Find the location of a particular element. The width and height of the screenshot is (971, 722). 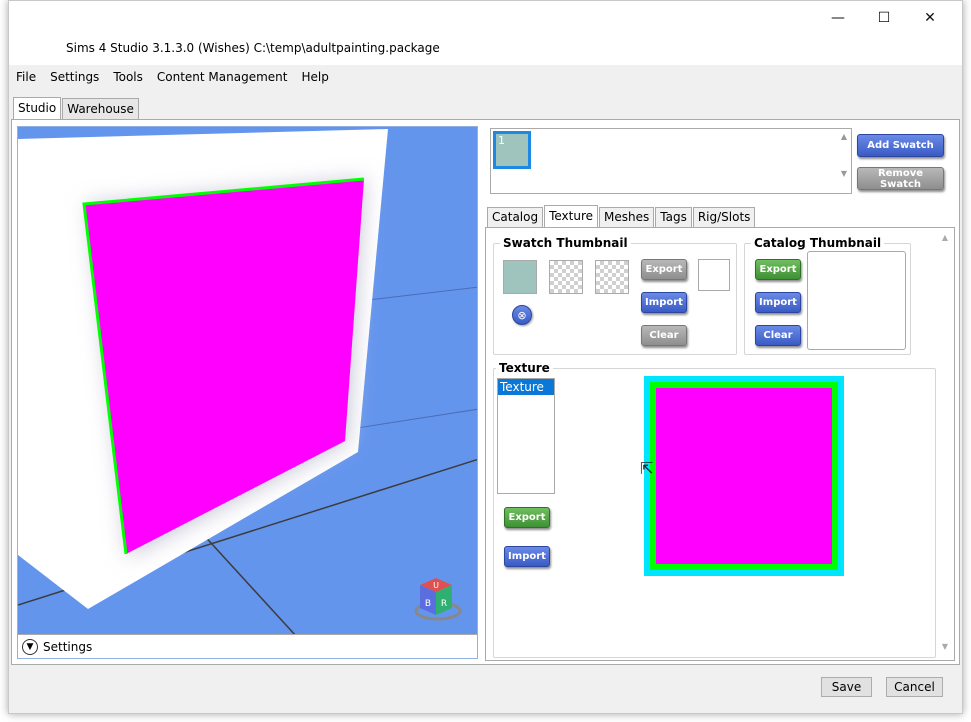

texture-group-title: Texture is located at coordinates (524, 368).